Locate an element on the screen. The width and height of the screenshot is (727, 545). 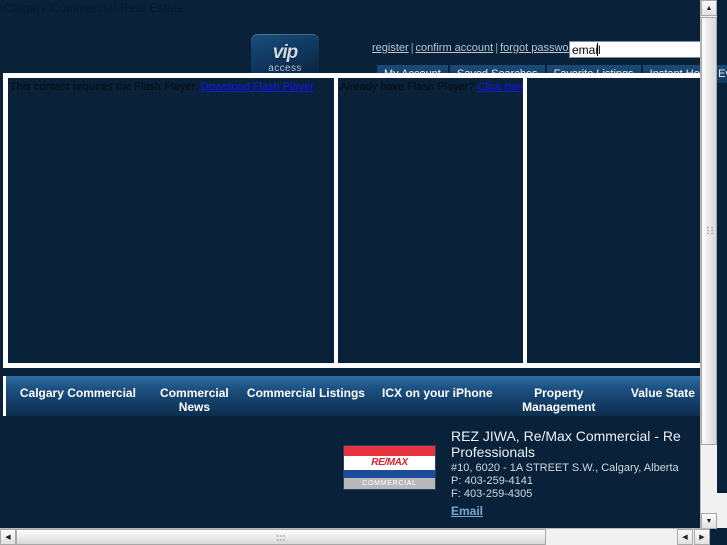
scroll-left-arrow-icon-2: ◀ is located at coordinates (685, 537).